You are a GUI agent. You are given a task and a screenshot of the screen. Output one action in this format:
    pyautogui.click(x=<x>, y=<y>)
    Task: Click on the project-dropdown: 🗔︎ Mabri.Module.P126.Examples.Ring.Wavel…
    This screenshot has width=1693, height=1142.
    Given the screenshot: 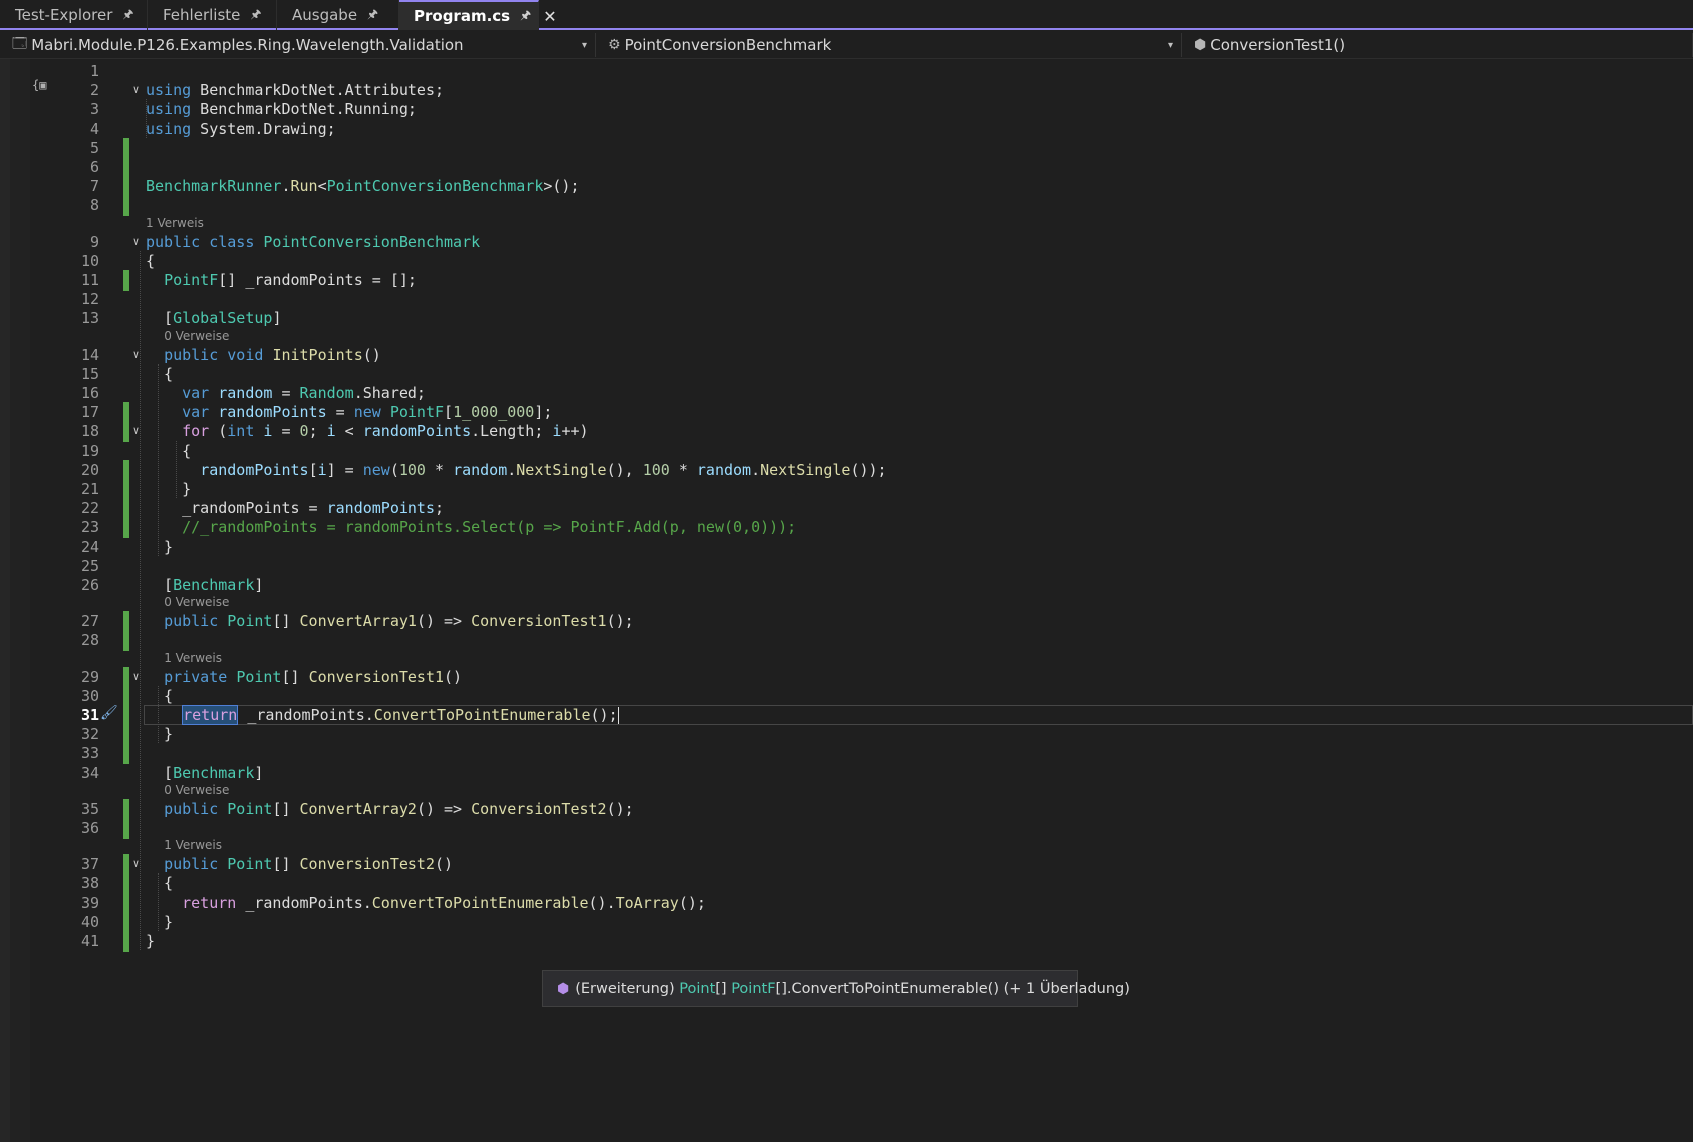 What is the action you would take?
    pyautogui.click(x=298, y=45)
    